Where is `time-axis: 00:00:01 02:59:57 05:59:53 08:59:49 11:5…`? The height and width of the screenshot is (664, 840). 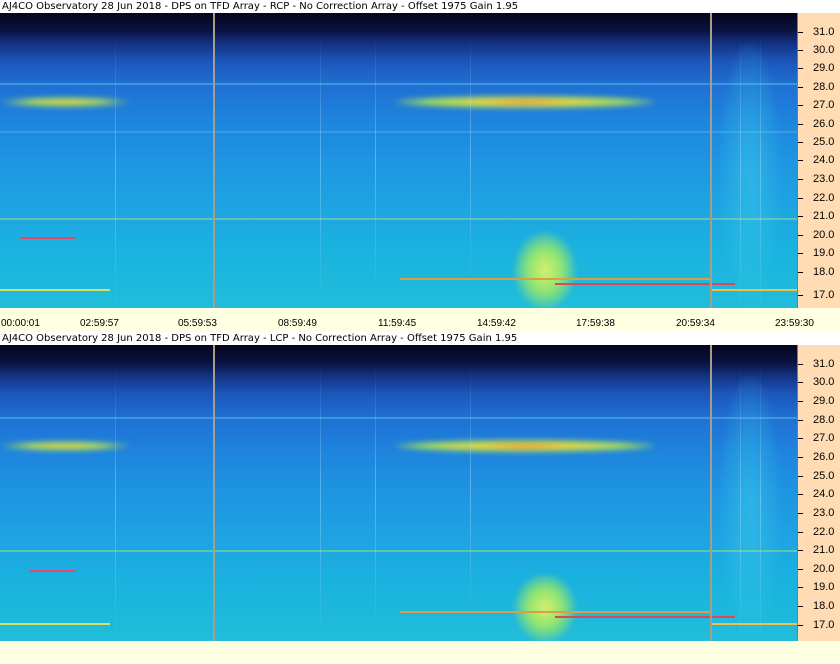 time-axis: 00:00:01 02:59:57 05:59:53 08:59:49 11:5… is located at coordinates (420, 320).